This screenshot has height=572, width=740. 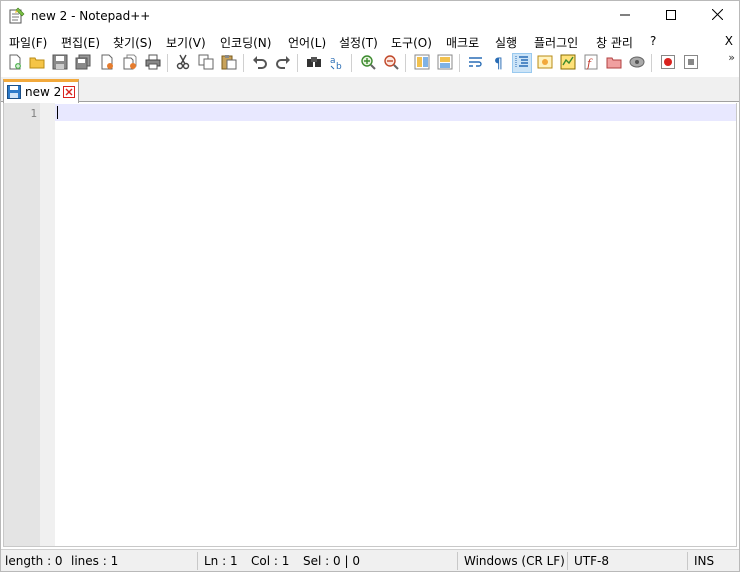 I want to click on folder-as-workspace-button, so click(x=614, y=63).